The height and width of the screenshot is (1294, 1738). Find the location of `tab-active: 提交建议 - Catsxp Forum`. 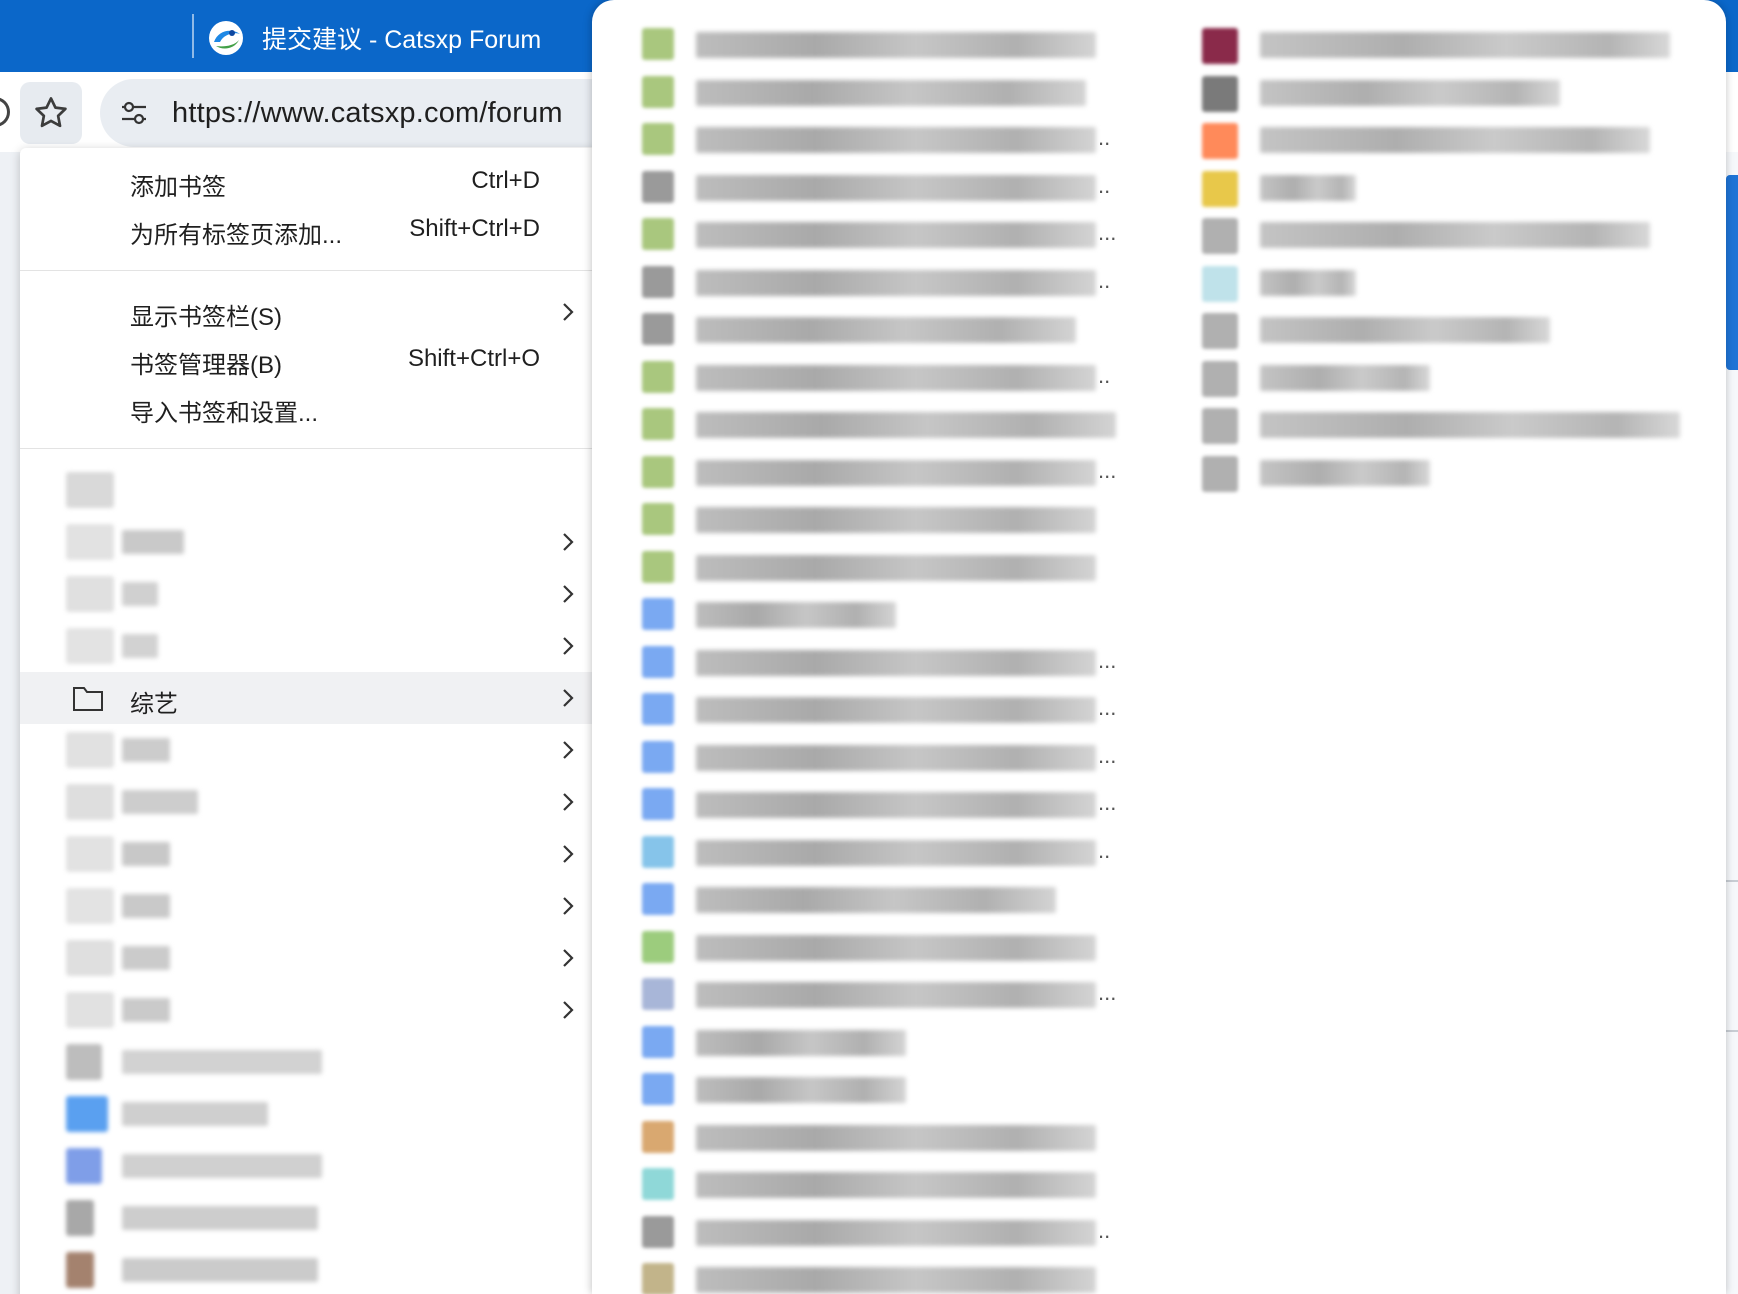

tab-active: 提交建议 - Catsxp Forum is located at coordinates (411, 38).